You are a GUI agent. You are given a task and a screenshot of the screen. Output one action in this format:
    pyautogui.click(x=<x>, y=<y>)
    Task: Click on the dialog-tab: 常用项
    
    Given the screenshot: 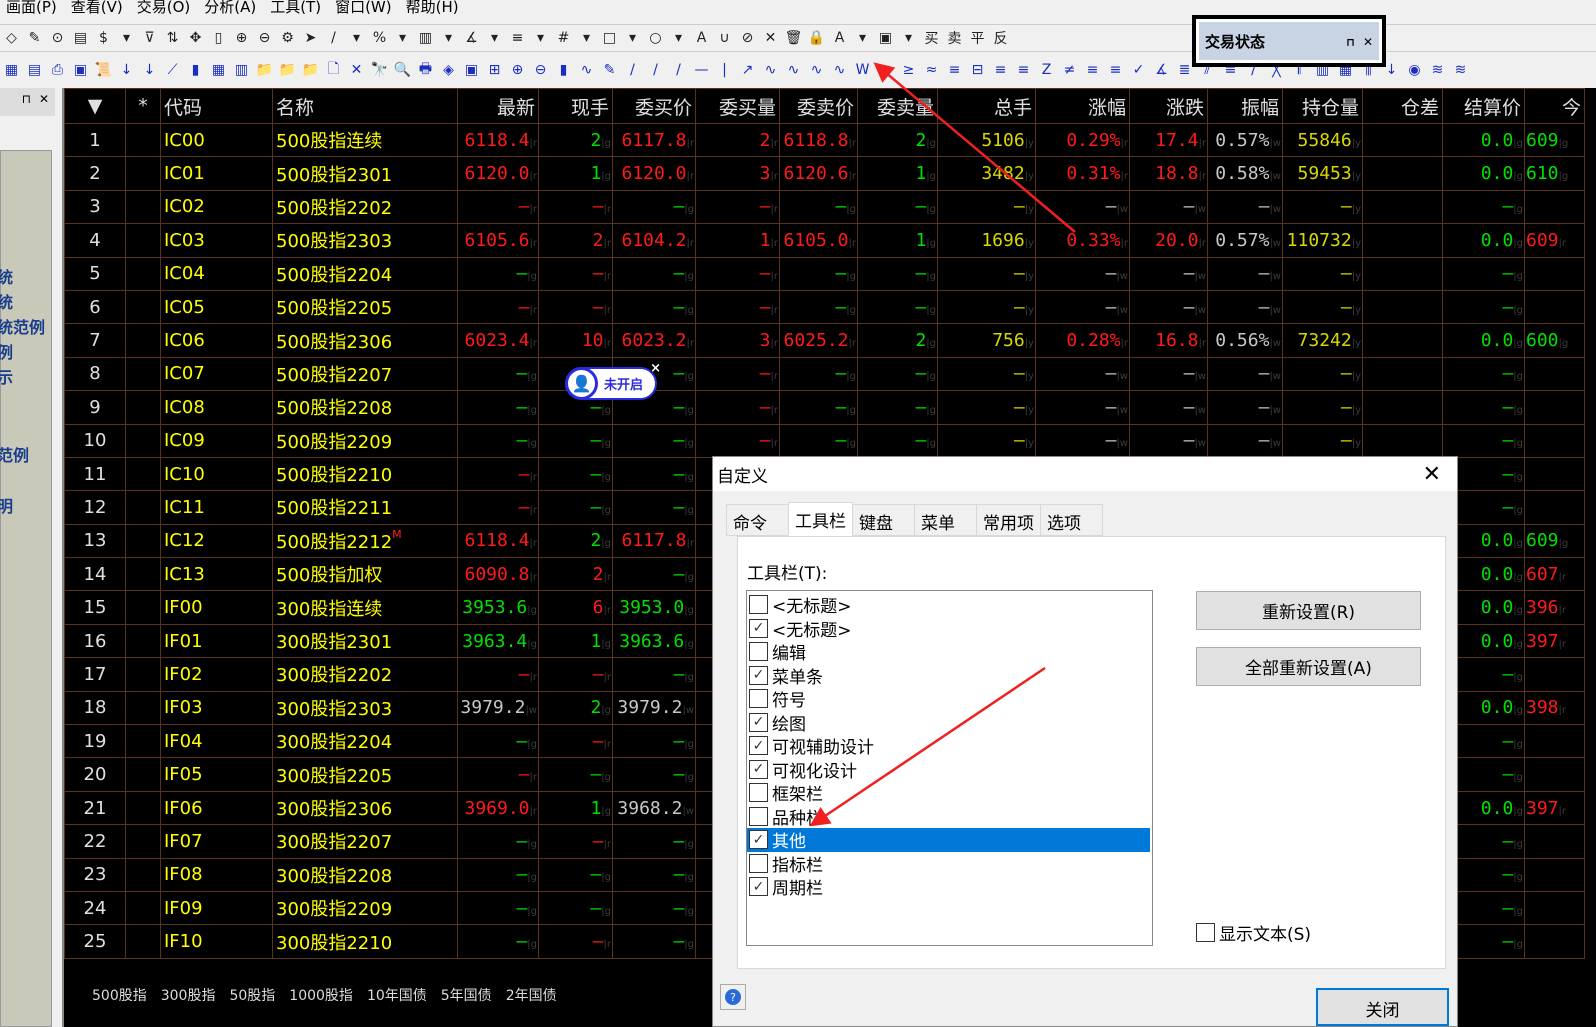 What is the action you would take?
    pyautogui.click(x=1008, y=520)
    